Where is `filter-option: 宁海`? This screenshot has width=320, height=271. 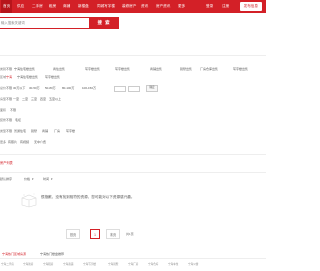
filter-option: 宁海 is located at coordinates (9, 77).